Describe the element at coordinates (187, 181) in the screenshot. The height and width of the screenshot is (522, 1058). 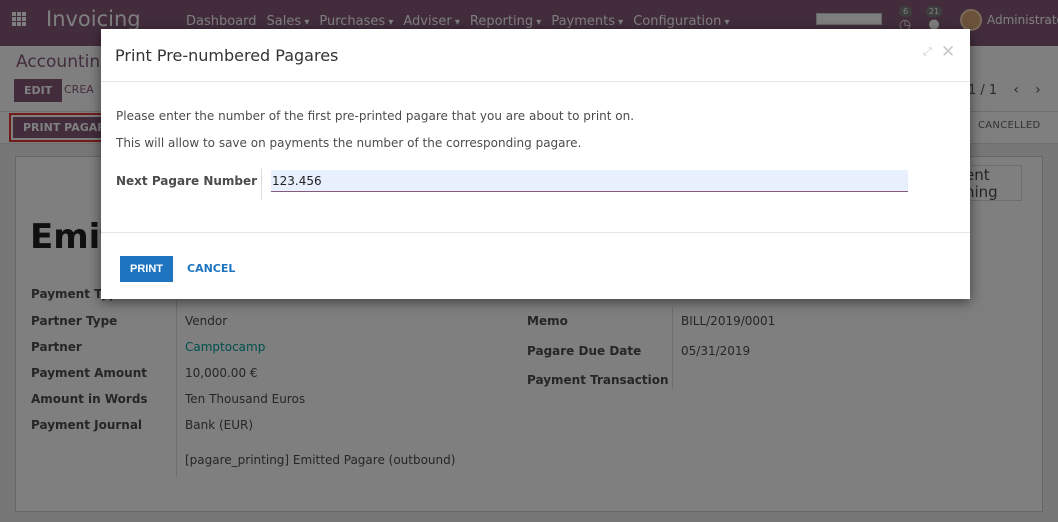
I see `next-pagare-number-label: Next Pagare Number` at that location.